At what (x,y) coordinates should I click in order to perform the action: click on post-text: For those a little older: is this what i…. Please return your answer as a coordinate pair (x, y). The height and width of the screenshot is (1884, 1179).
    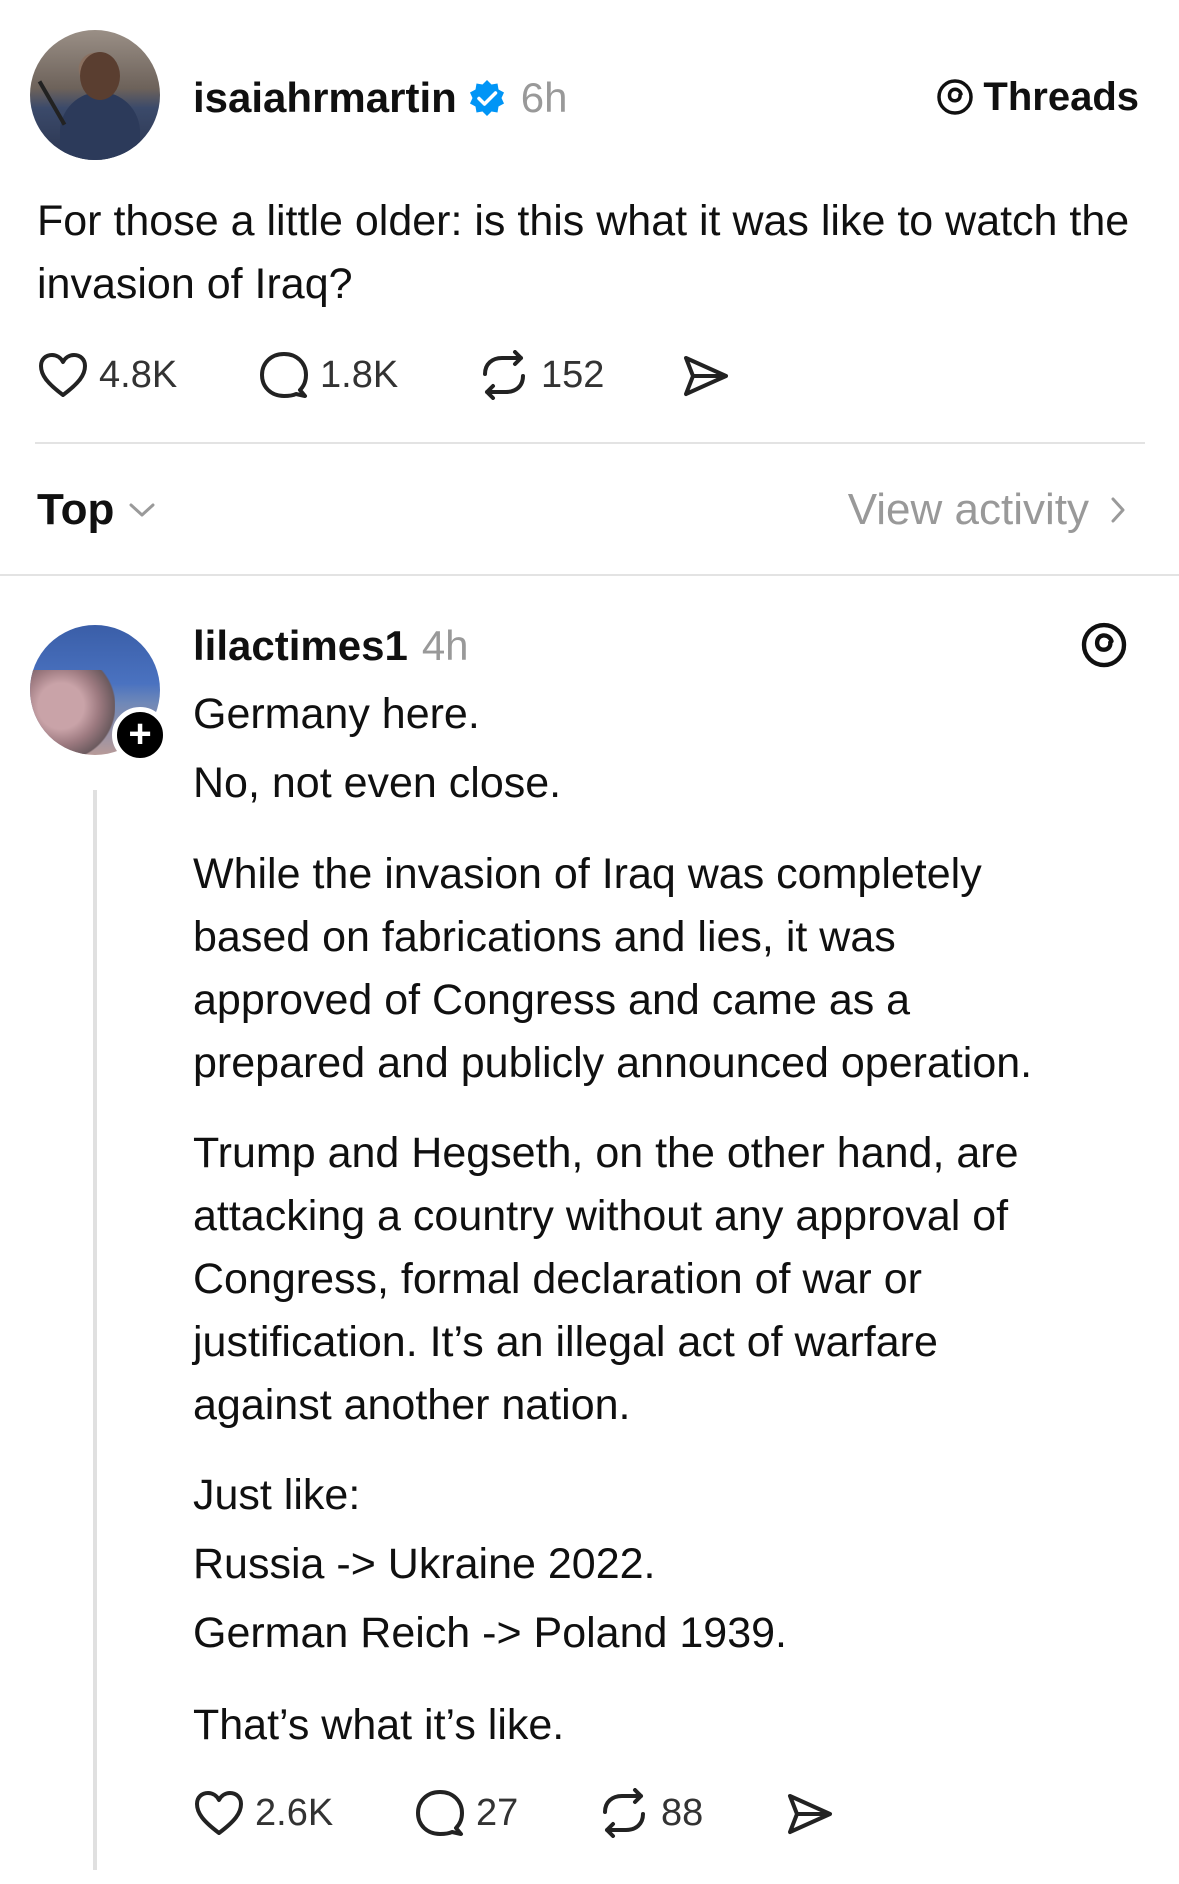
    Looking at the image, I should click on (583, 252).